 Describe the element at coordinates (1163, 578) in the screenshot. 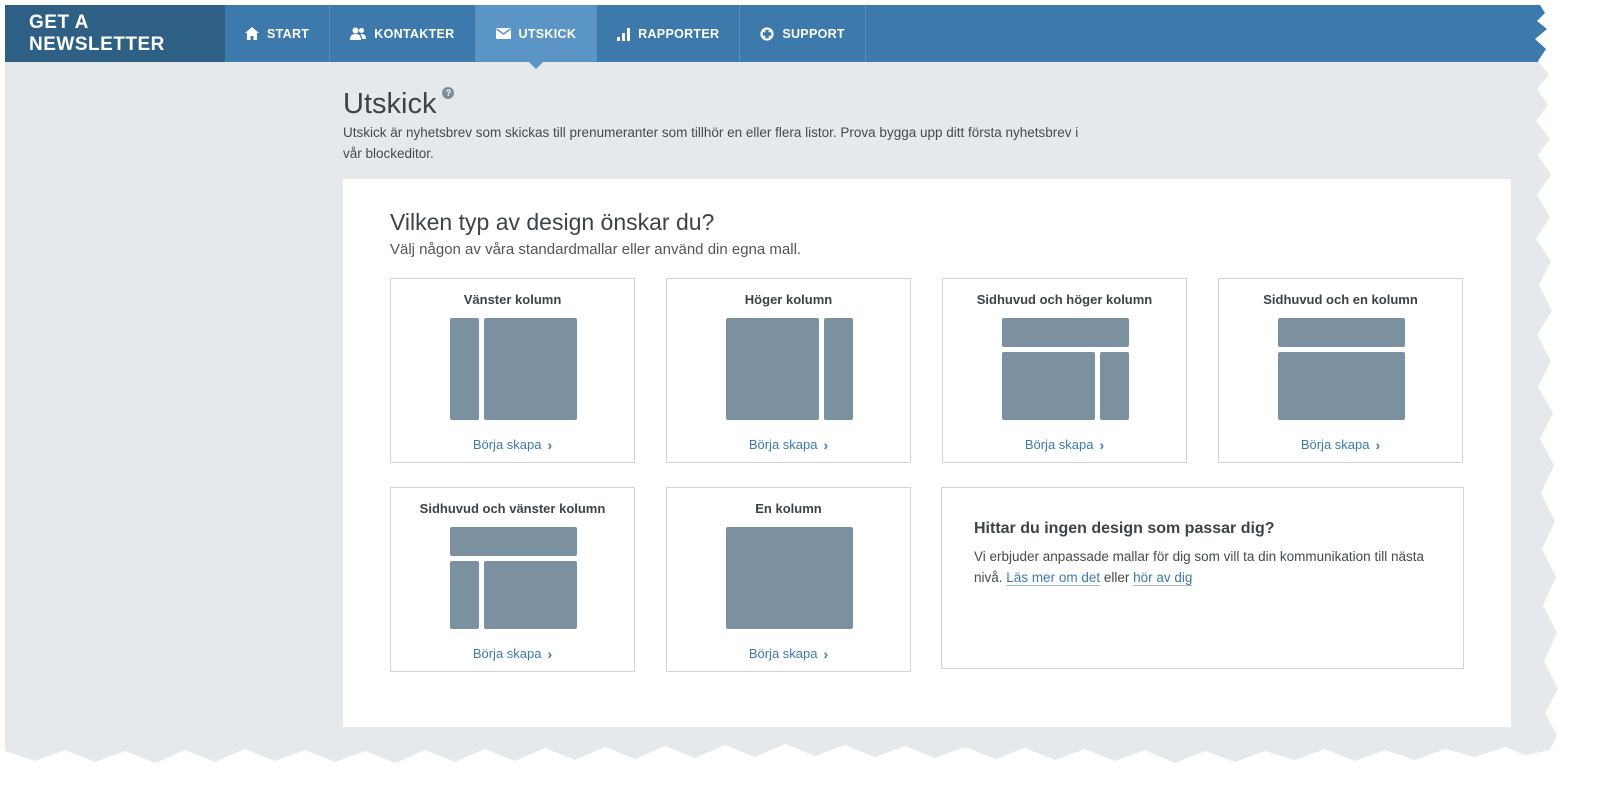

I see `contact-us-link: hör av dig` at that location.